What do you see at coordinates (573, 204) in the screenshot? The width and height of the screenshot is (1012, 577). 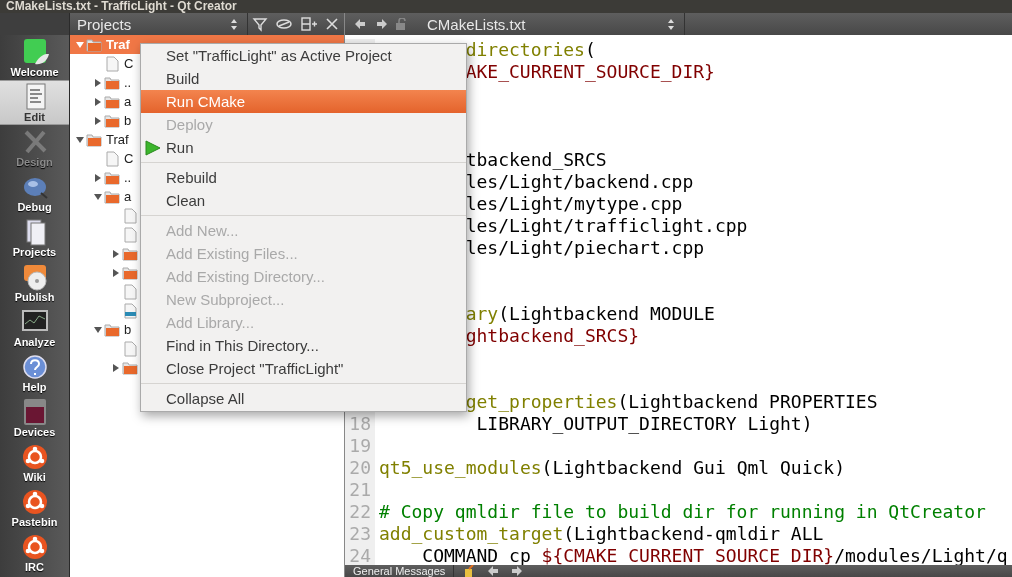 I see `code-line: les/Light/mytype.cpp` at bounding box center [573, 204].